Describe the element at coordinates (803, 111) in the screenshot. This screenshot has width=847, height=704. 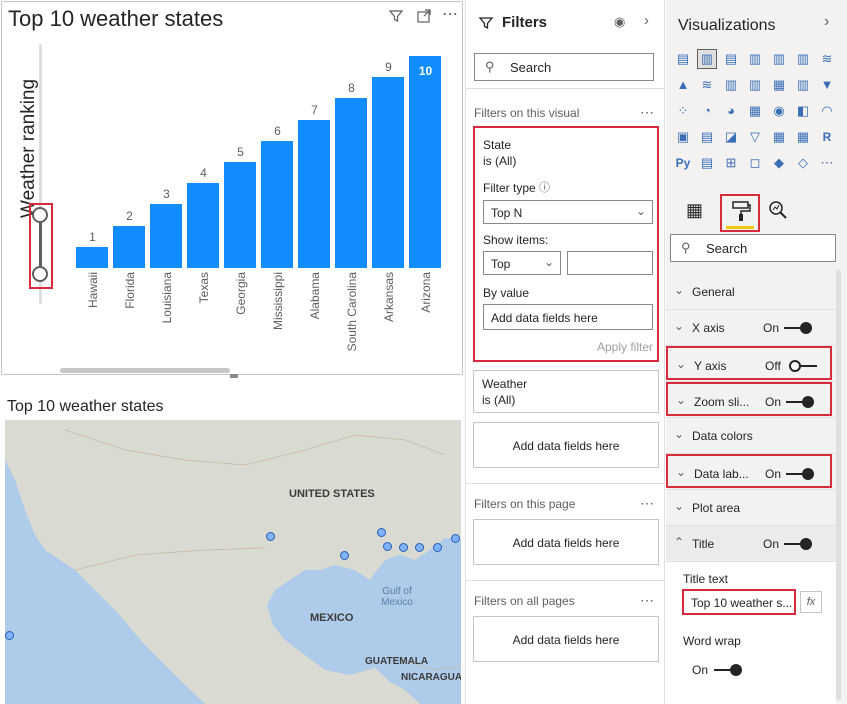
I see `visual-type-icon: ◧` at that location.